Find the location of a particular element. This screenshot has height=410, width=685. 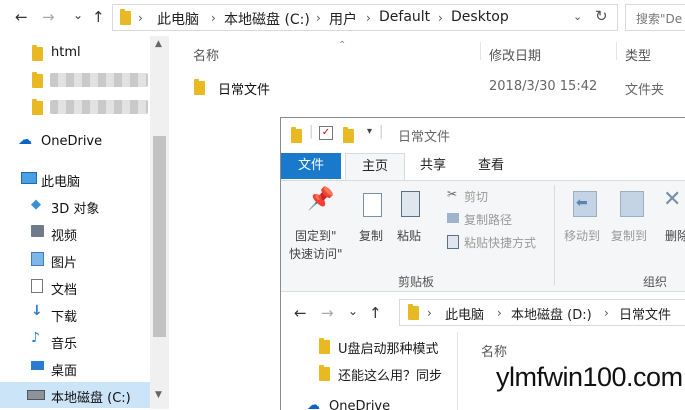

sidebar-item-documents: 文档 is located at coordinates (75, 287).